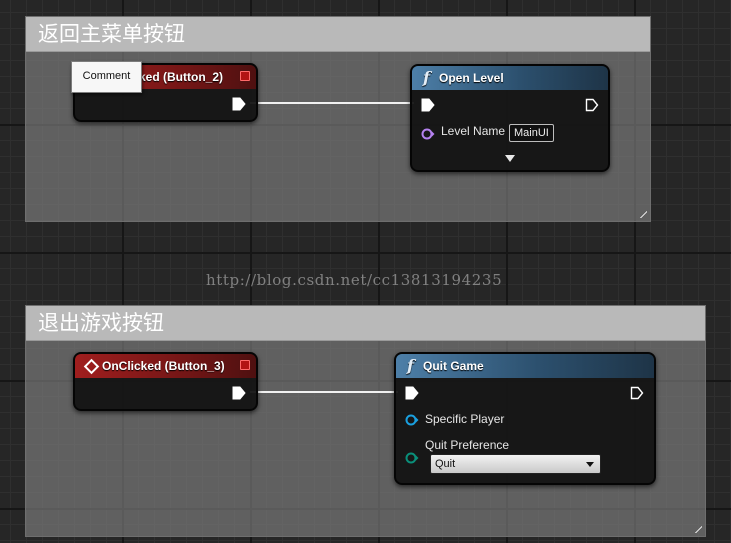  I want to click on pin-label-quit-preference: Quit Preference, so click(467, 445).